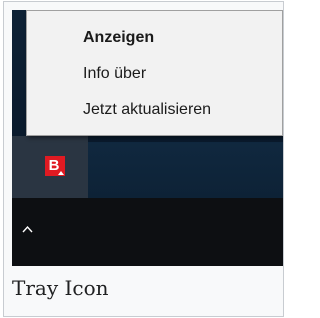 This screenshot has height=318, width=320. I want to click on menu-item-info-ueber: Info über, so click(154, 74).